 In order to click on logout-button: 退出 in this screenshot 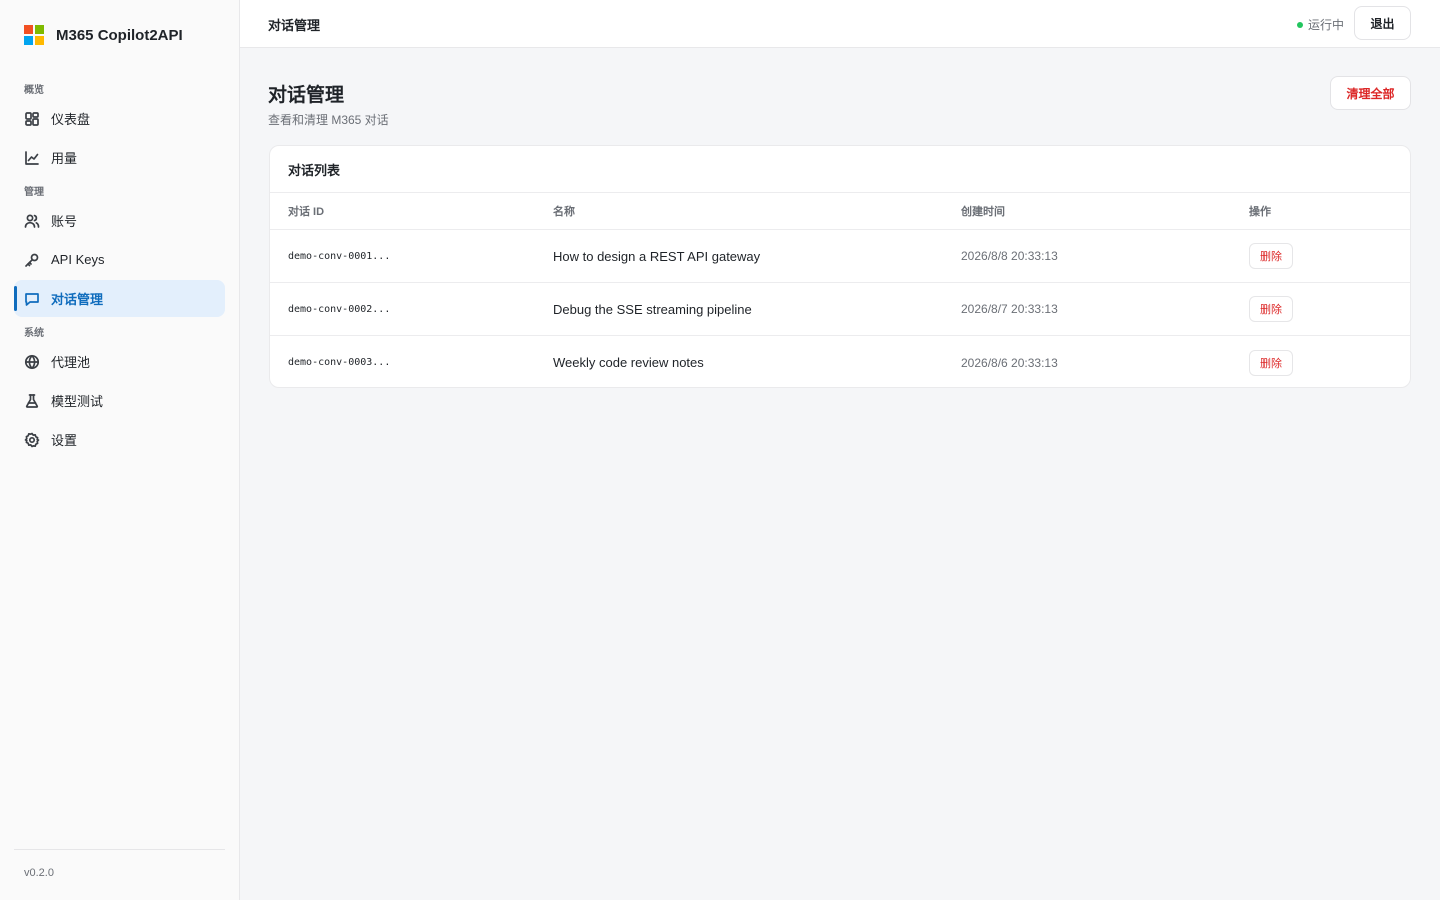, I will do `click(1382, 23)`.